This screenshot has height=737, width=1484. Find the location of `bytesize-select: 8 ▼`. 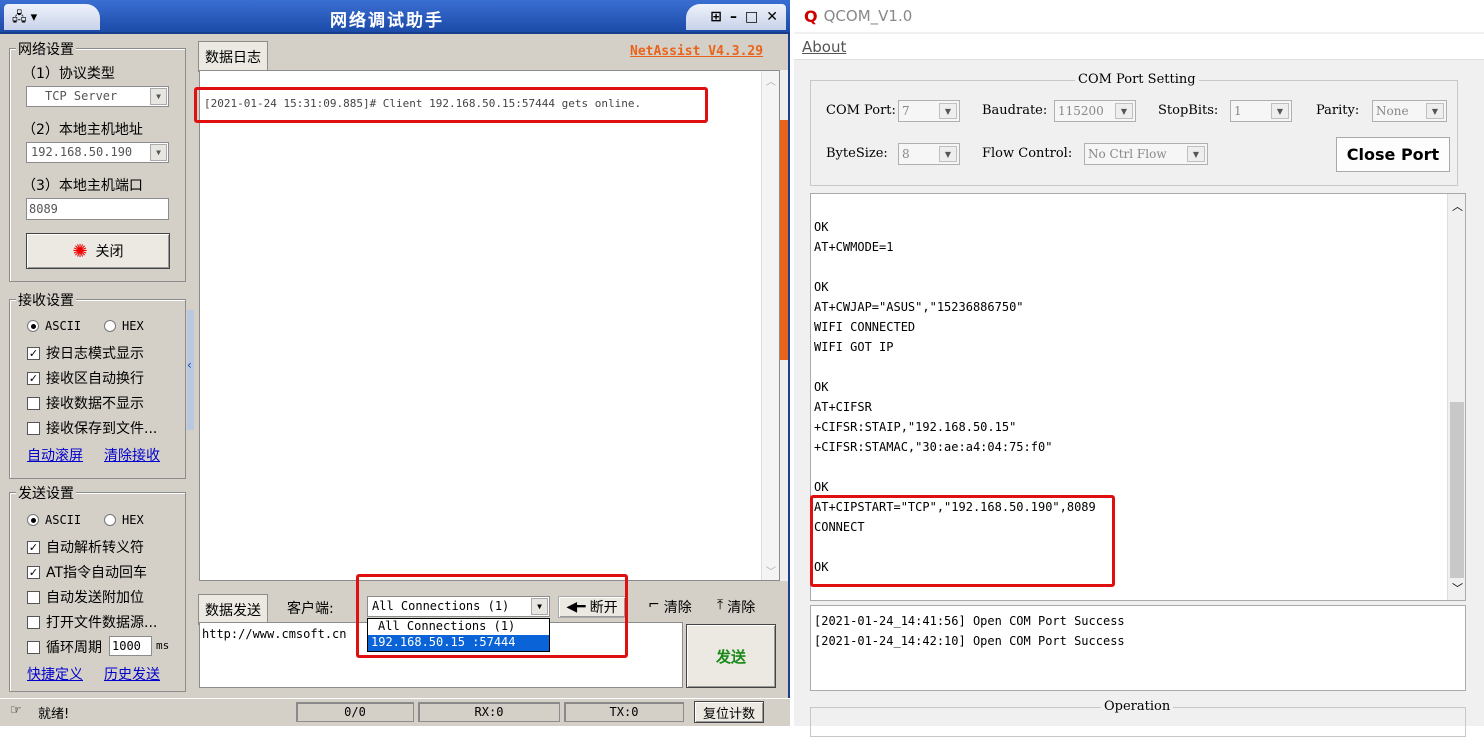

bytesize-select: 8 ▼ is located at coordinates (929, 154).